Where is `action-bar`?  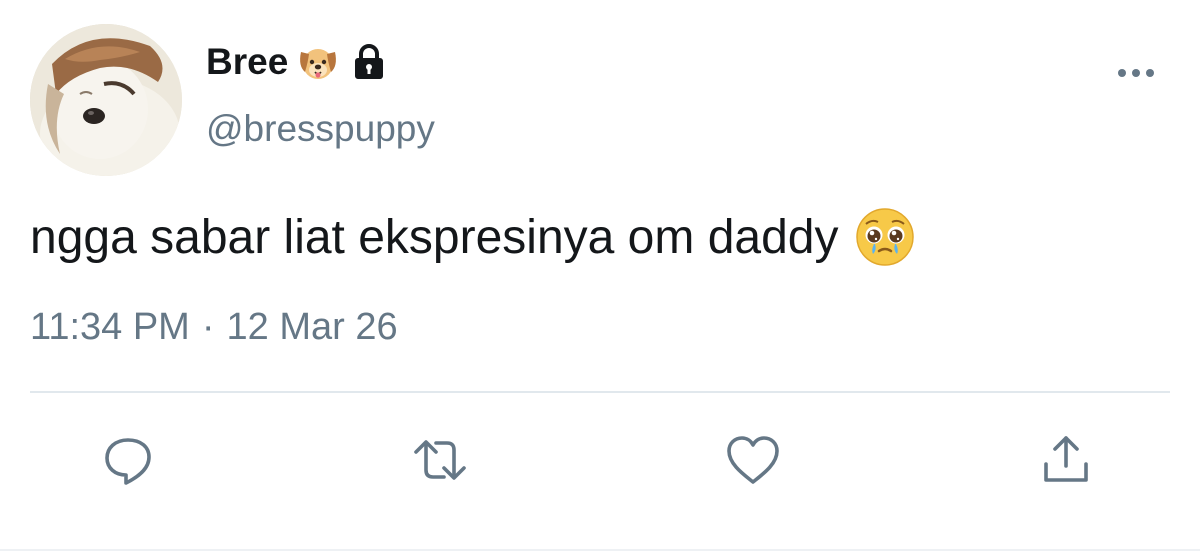
action-bar is located at coordinates (600, 460).